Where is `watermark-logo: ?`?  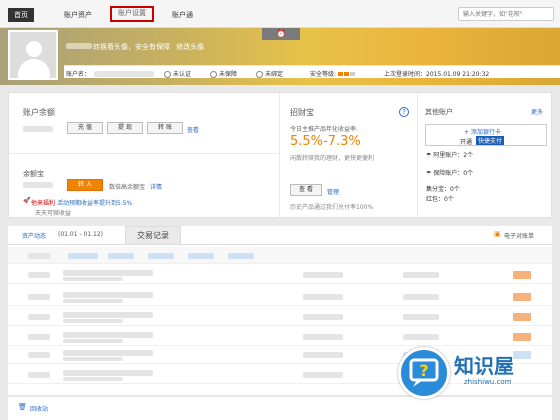
watermark-logo: ? is located at coordinates (424, 373).